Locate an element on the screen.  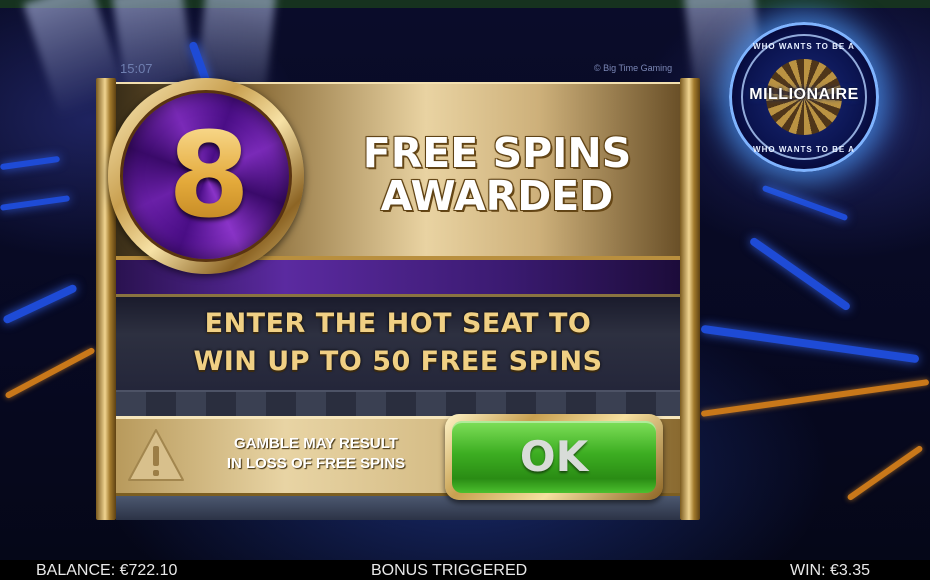
win-display: WIN: €3.35 is located at coordinates (830, 570).